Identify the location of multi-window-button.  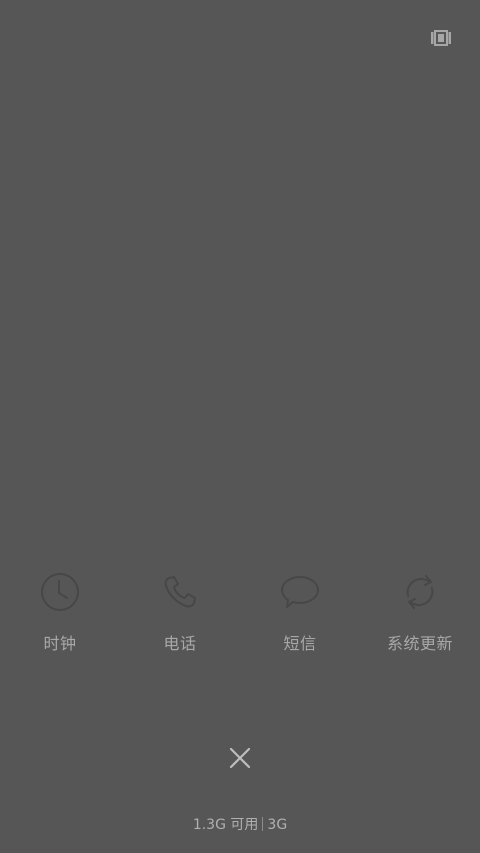
(441, 38).